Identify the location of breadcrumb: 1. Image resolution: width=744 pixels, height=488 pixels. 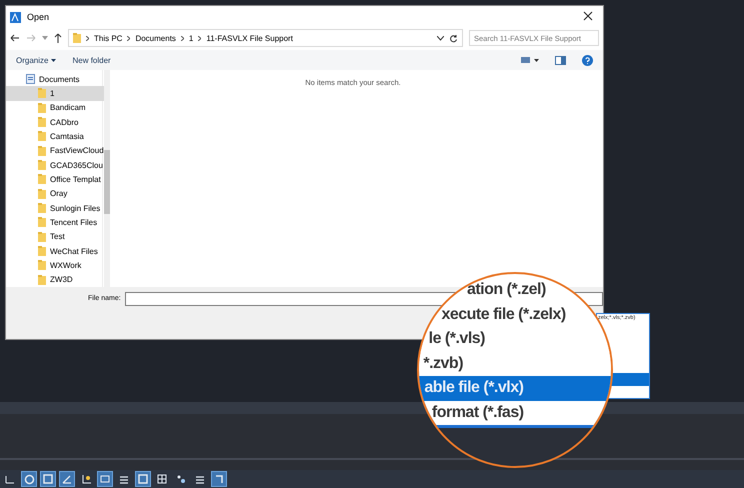
(191, 38).